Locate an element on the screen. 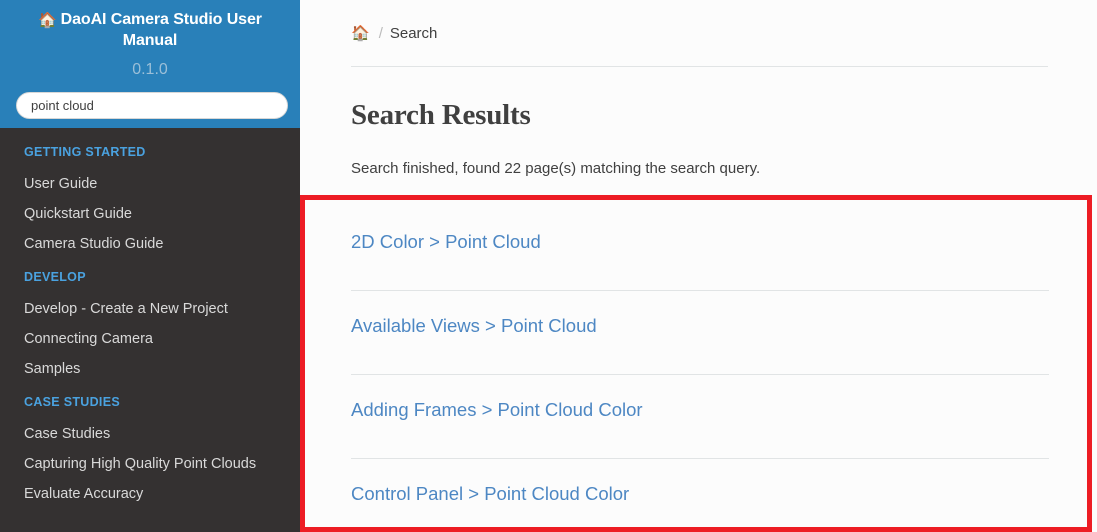 This screenshot has height=532, width=1097. sidebar-item-samples: Samples is located at coordinates (150, 370).